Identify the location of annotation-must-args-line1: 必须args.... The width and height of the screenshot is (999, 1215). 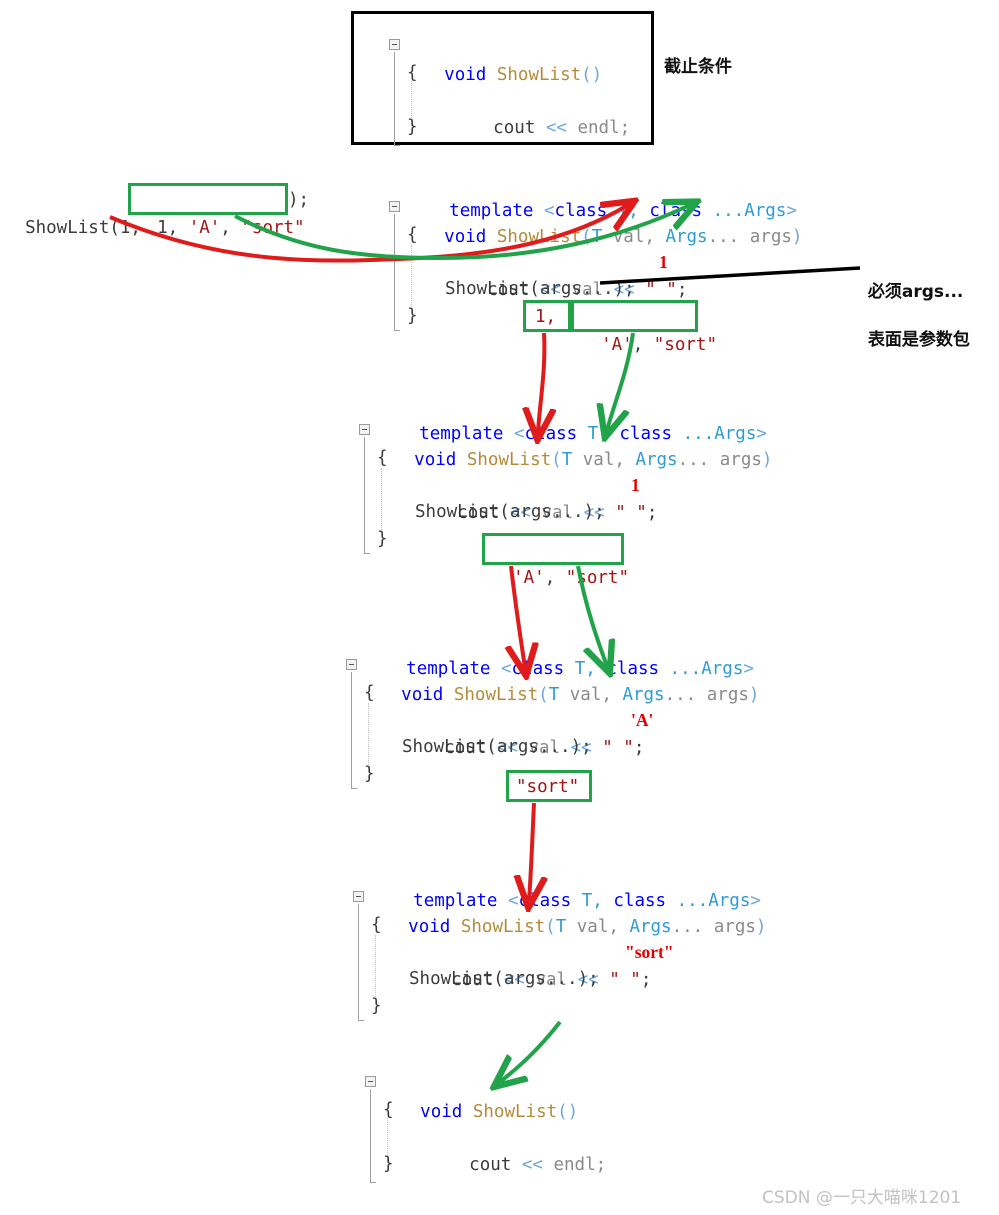
(915, 292).